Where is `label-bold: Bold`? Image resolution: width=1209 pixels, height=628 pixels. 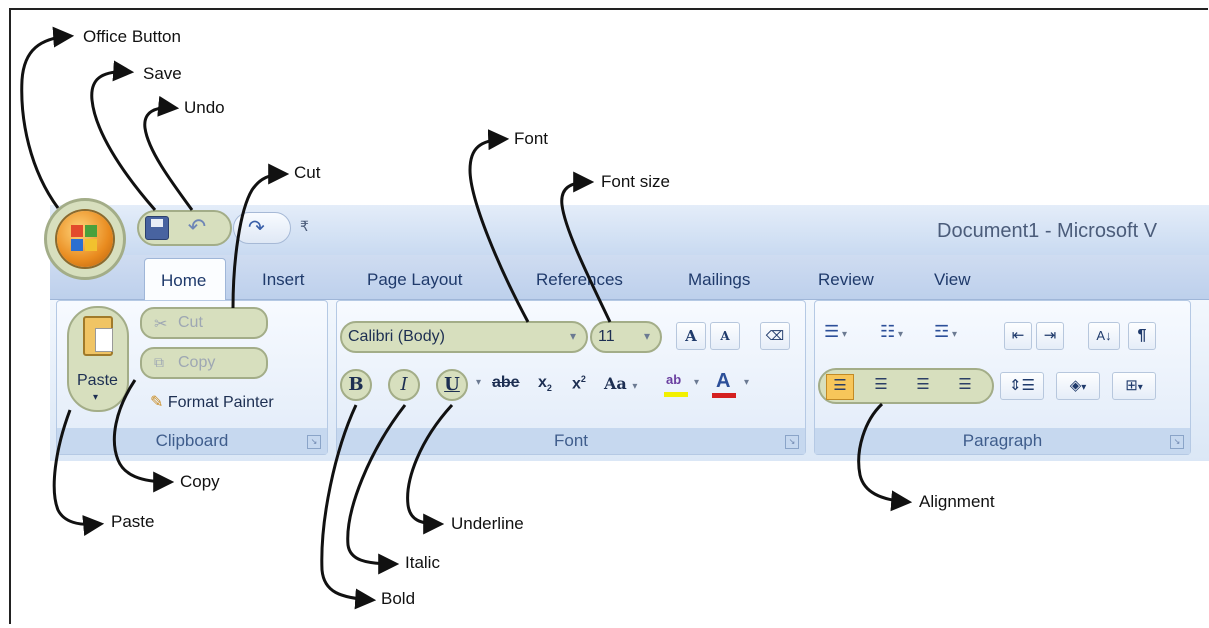 label-bold: Bold is located at coordinates (398, 598).